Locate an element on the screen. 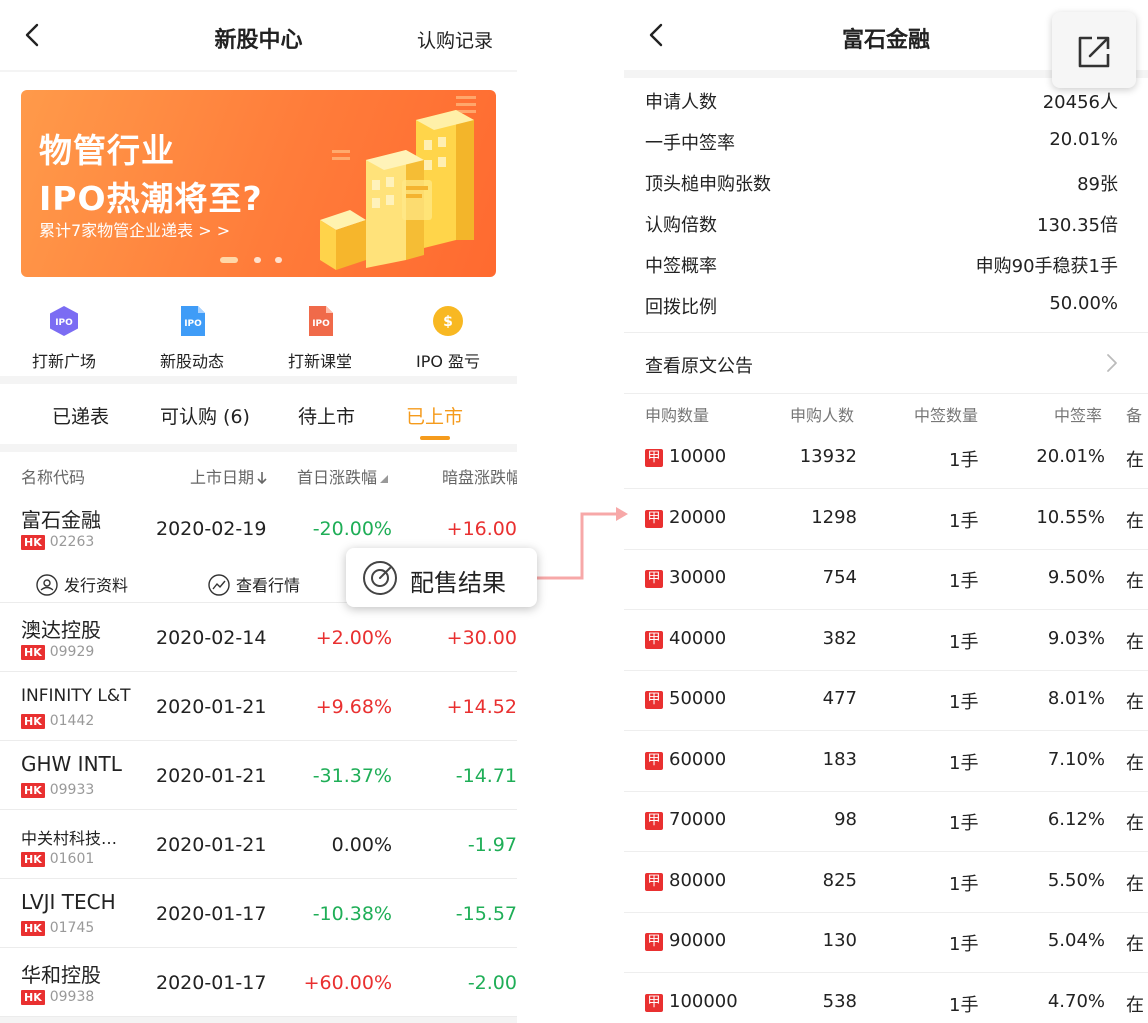 This screenshot has width=1148, height=1023. view-quotes-button: 查看行情 is located at coordinates (254, 584).